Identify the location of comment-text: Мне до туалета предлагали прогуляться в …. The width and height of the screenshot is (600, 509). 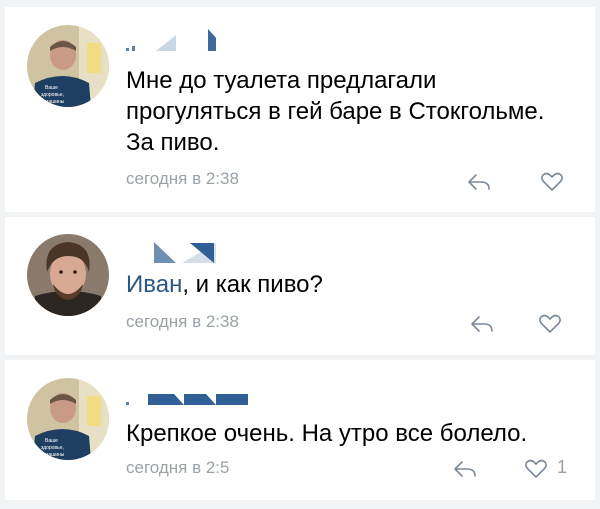
(335, 111).